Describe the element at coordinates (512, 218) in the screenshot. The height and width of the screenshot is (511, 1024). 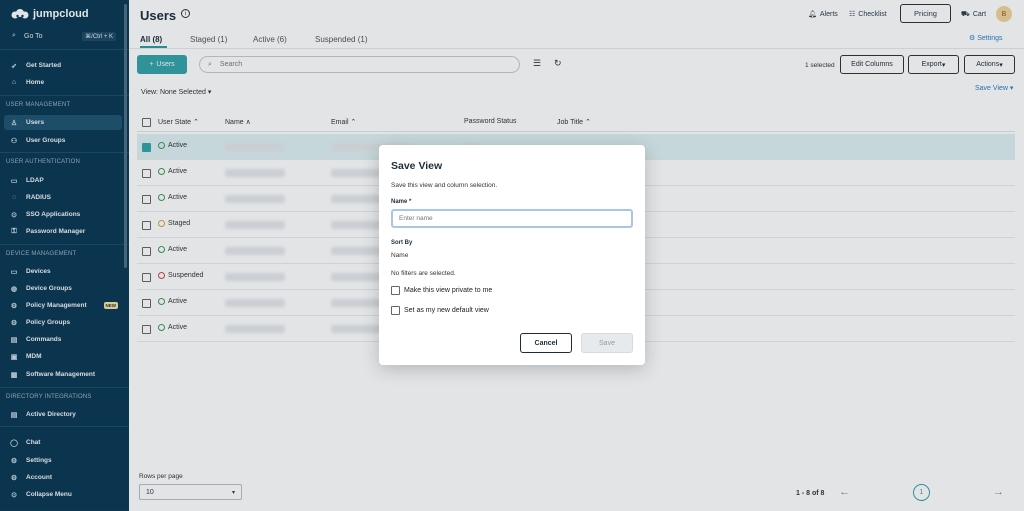
I see `view-name-input` at that location.